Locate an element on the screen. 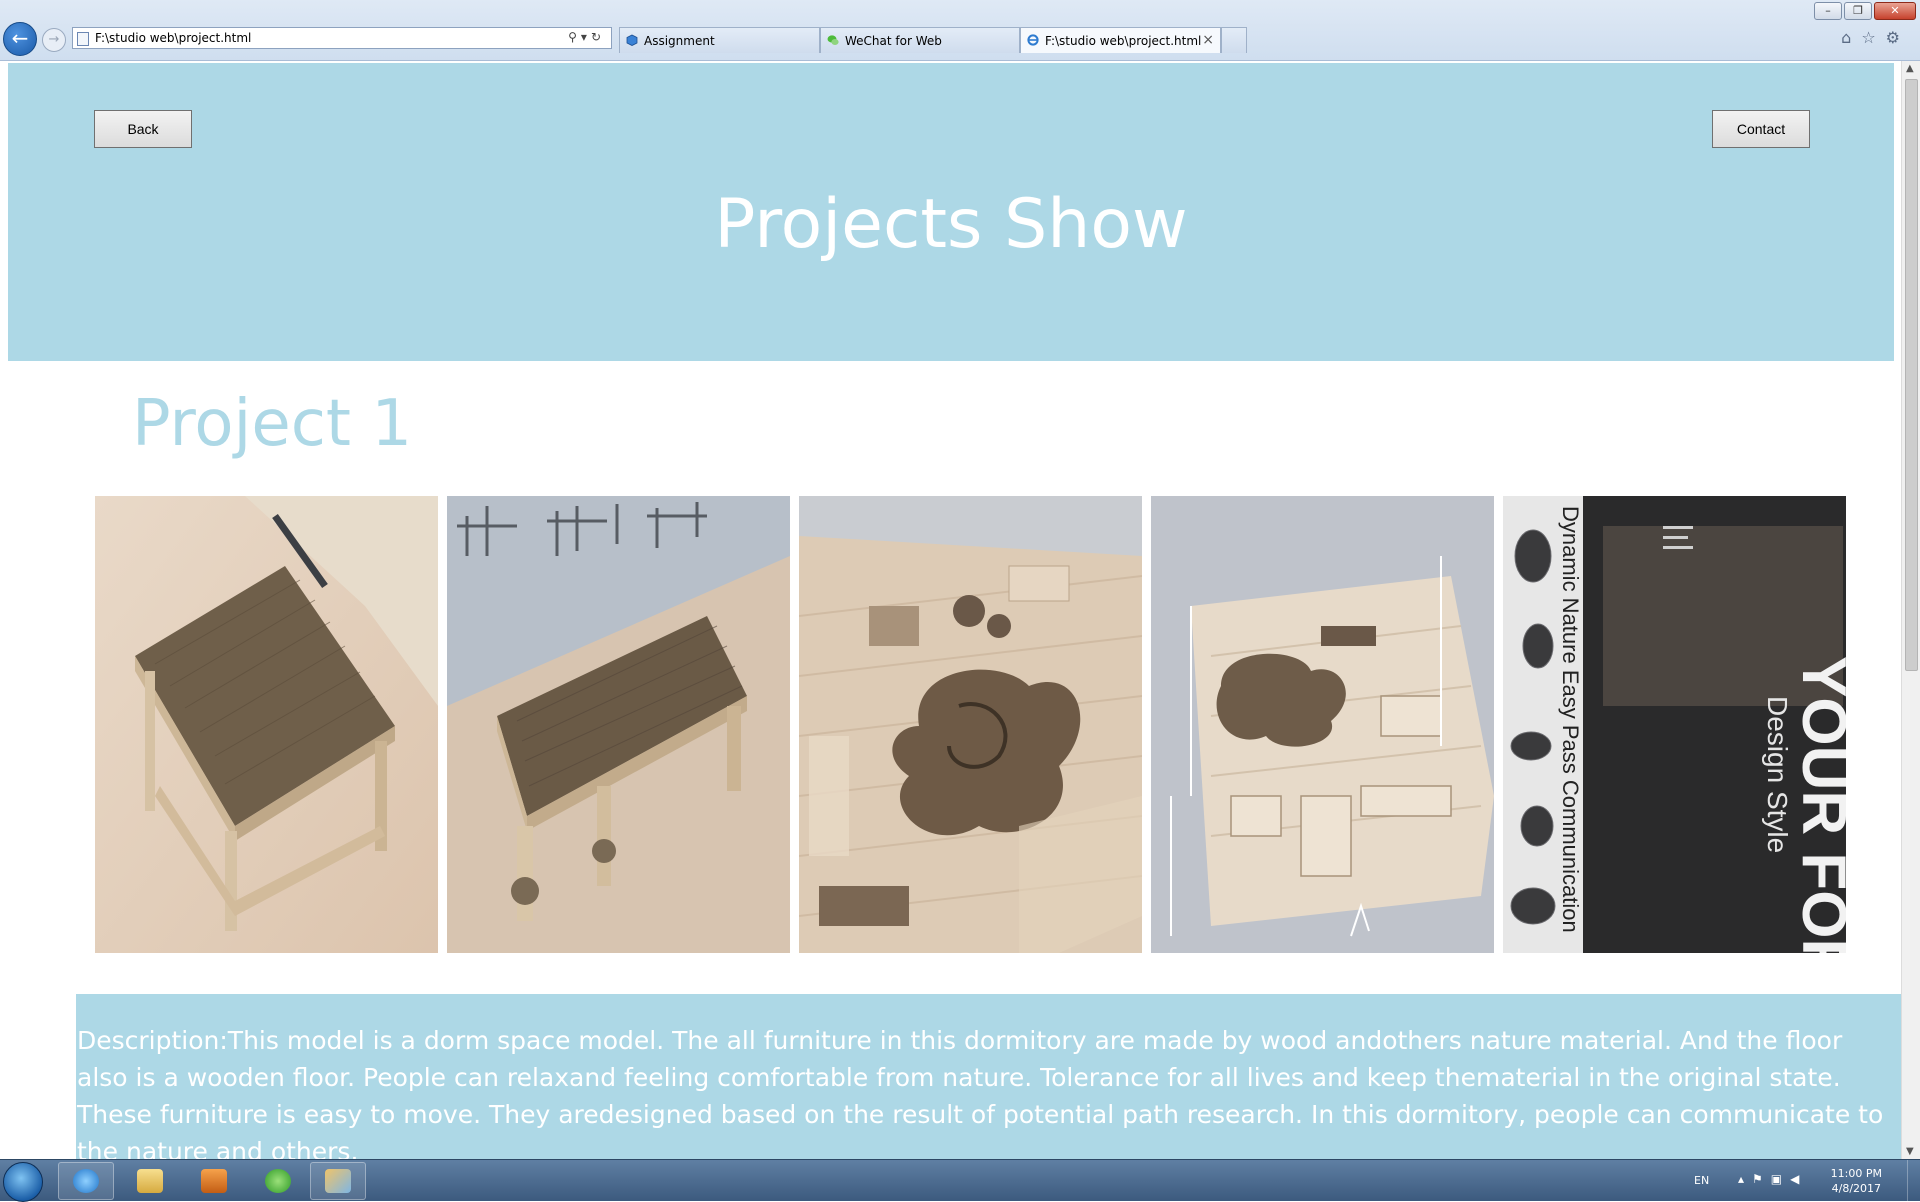  address-bar: F:\studio web\project.html ⚲▾↻ is located at coordinates (342, 38).